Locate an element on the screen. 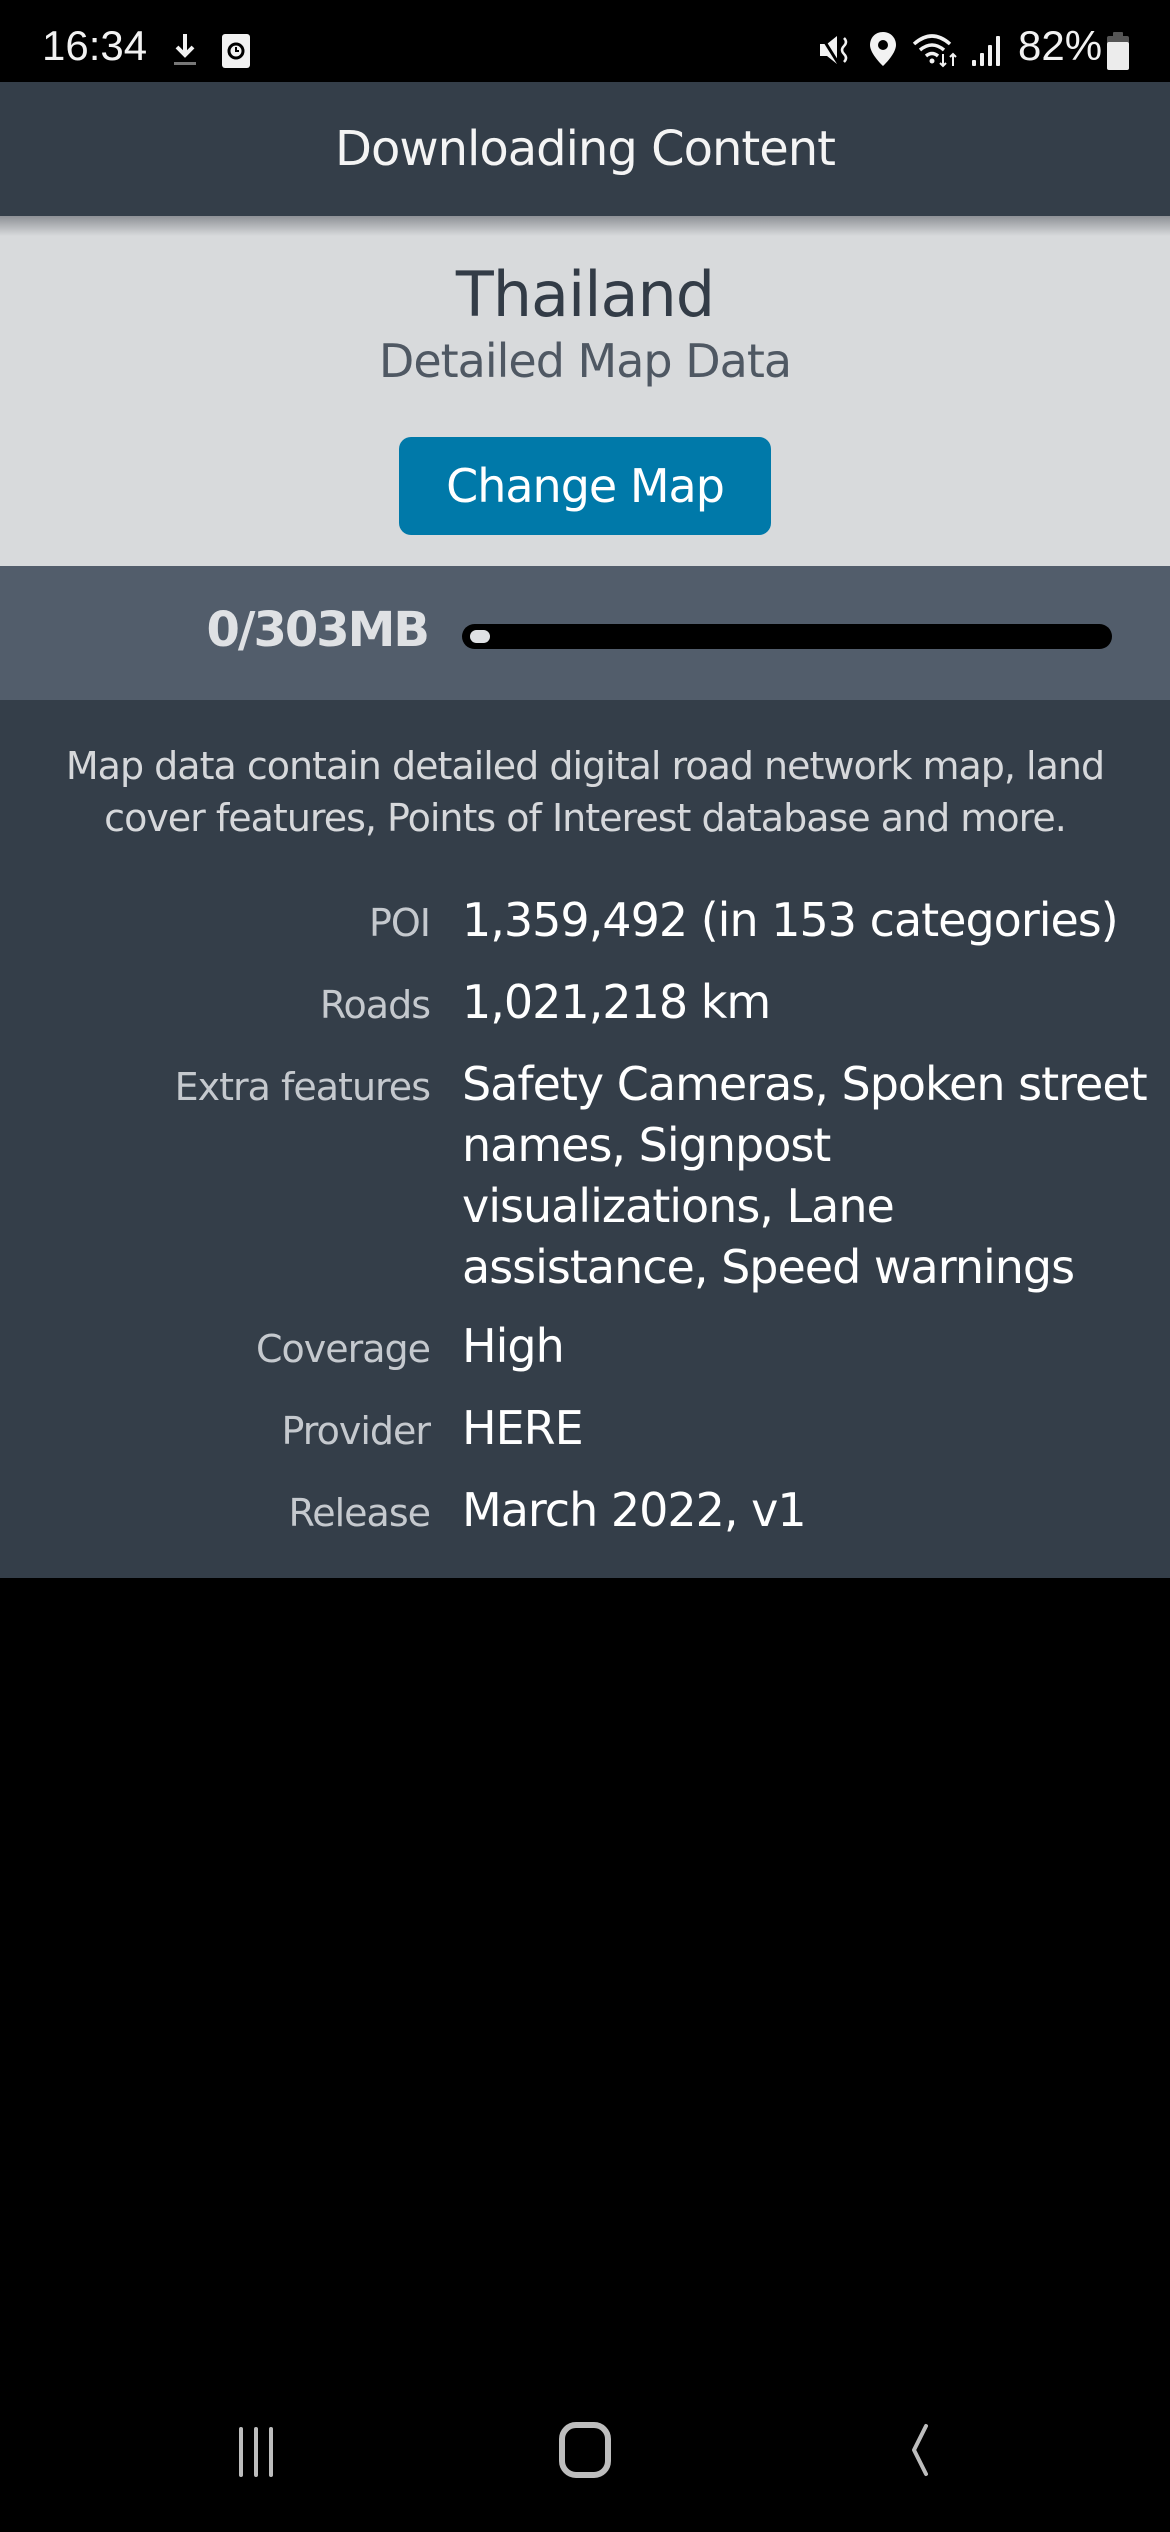 This screenshot has height=2532, width=1170. map-summary-card: Thailand Detailed Map Data Change Map is located at coordinates (585, 391).